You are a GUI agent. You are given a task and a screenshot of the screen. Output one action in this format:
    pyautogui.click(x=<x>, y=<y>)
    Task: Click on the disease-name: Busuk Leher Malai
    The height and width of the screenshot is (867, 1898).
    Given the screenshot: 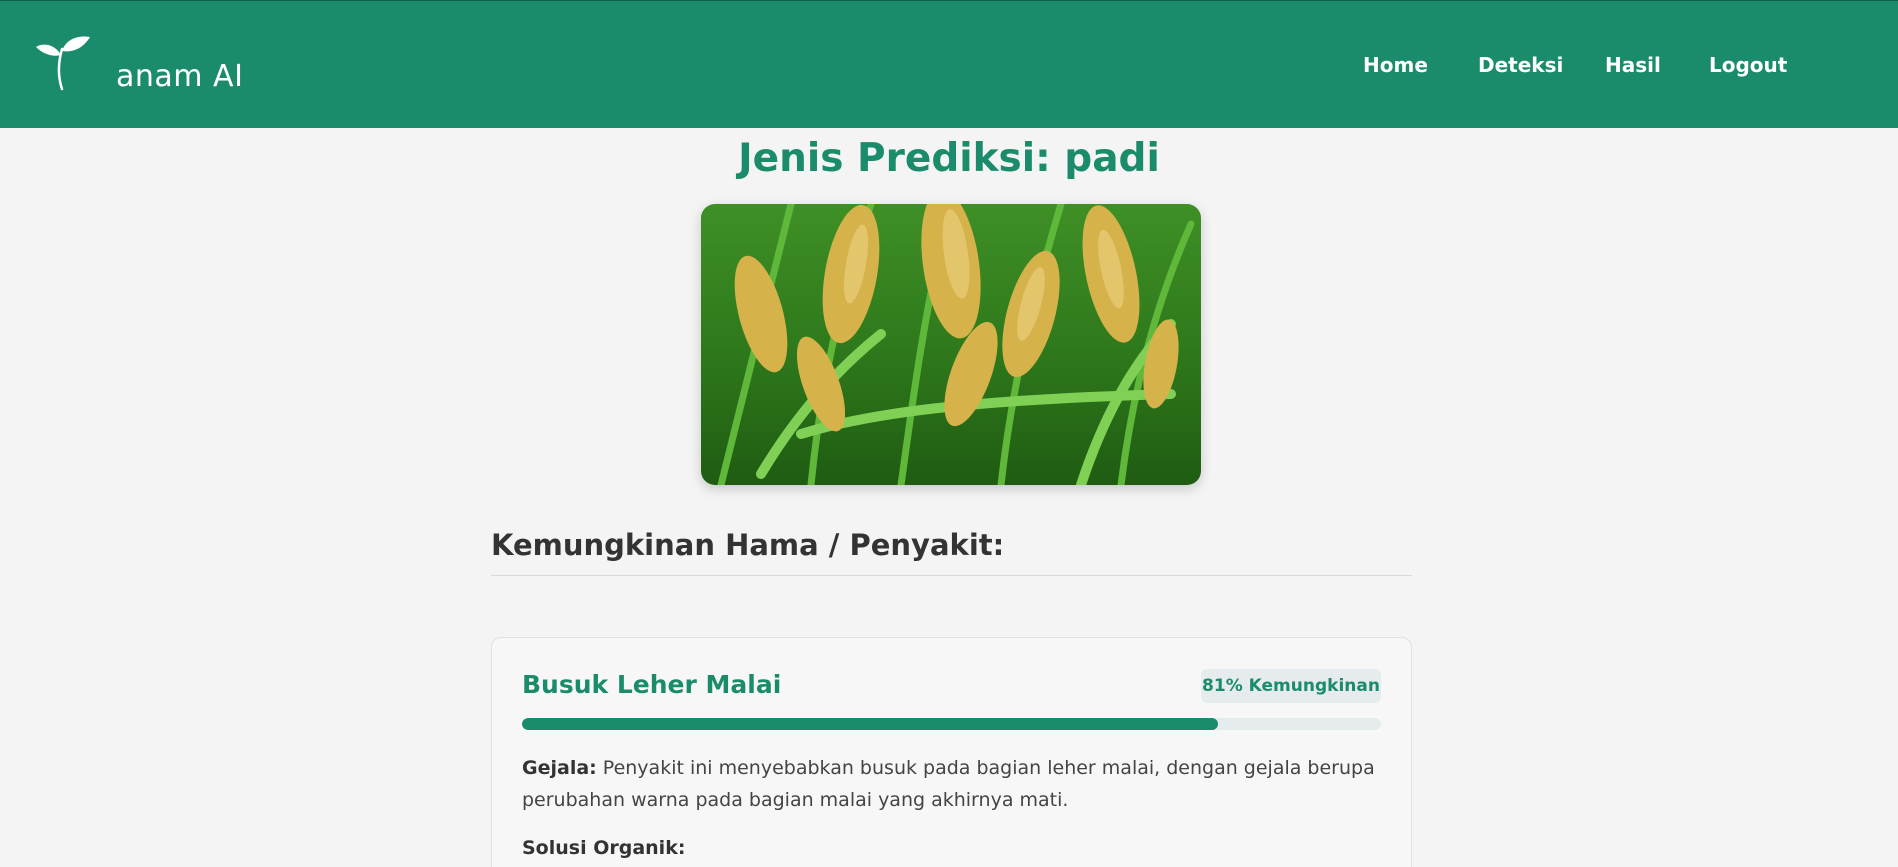 What is the action you would take?
    pyautogui.click(x=652, y=684)
    